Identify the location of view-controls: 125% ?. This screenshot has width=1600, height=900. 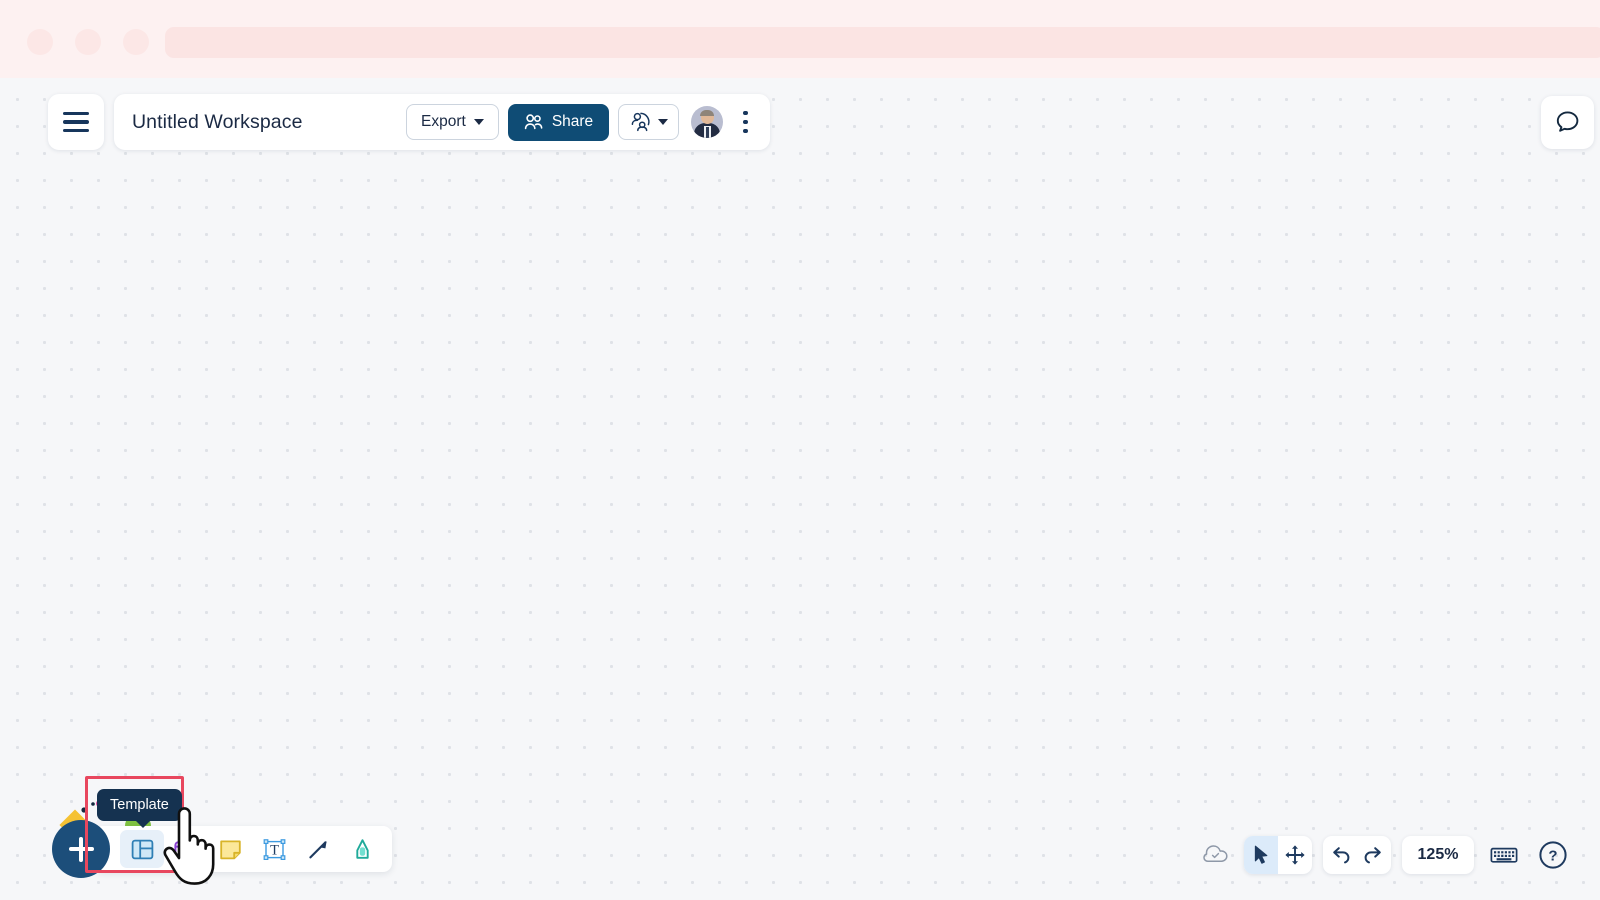
(1385, 855).